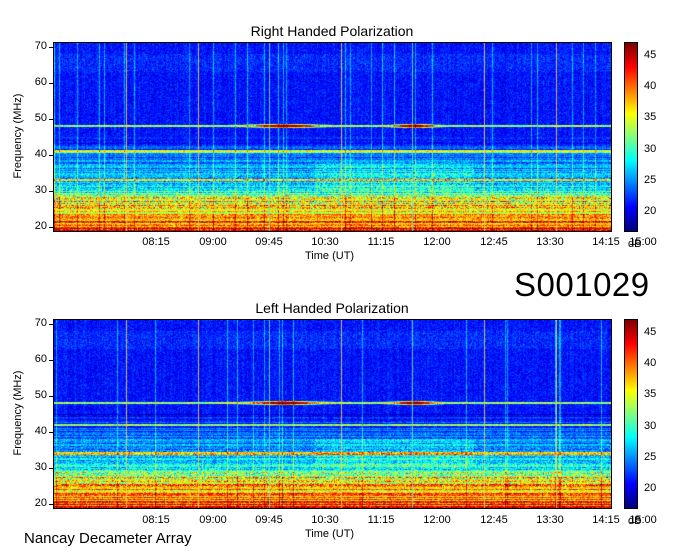 This screenshot has width=680, height=552. Describe the element at coordinates (108, 538) in the screenshot. I see `instrument-name: Nancay Decameter Array` at that location.